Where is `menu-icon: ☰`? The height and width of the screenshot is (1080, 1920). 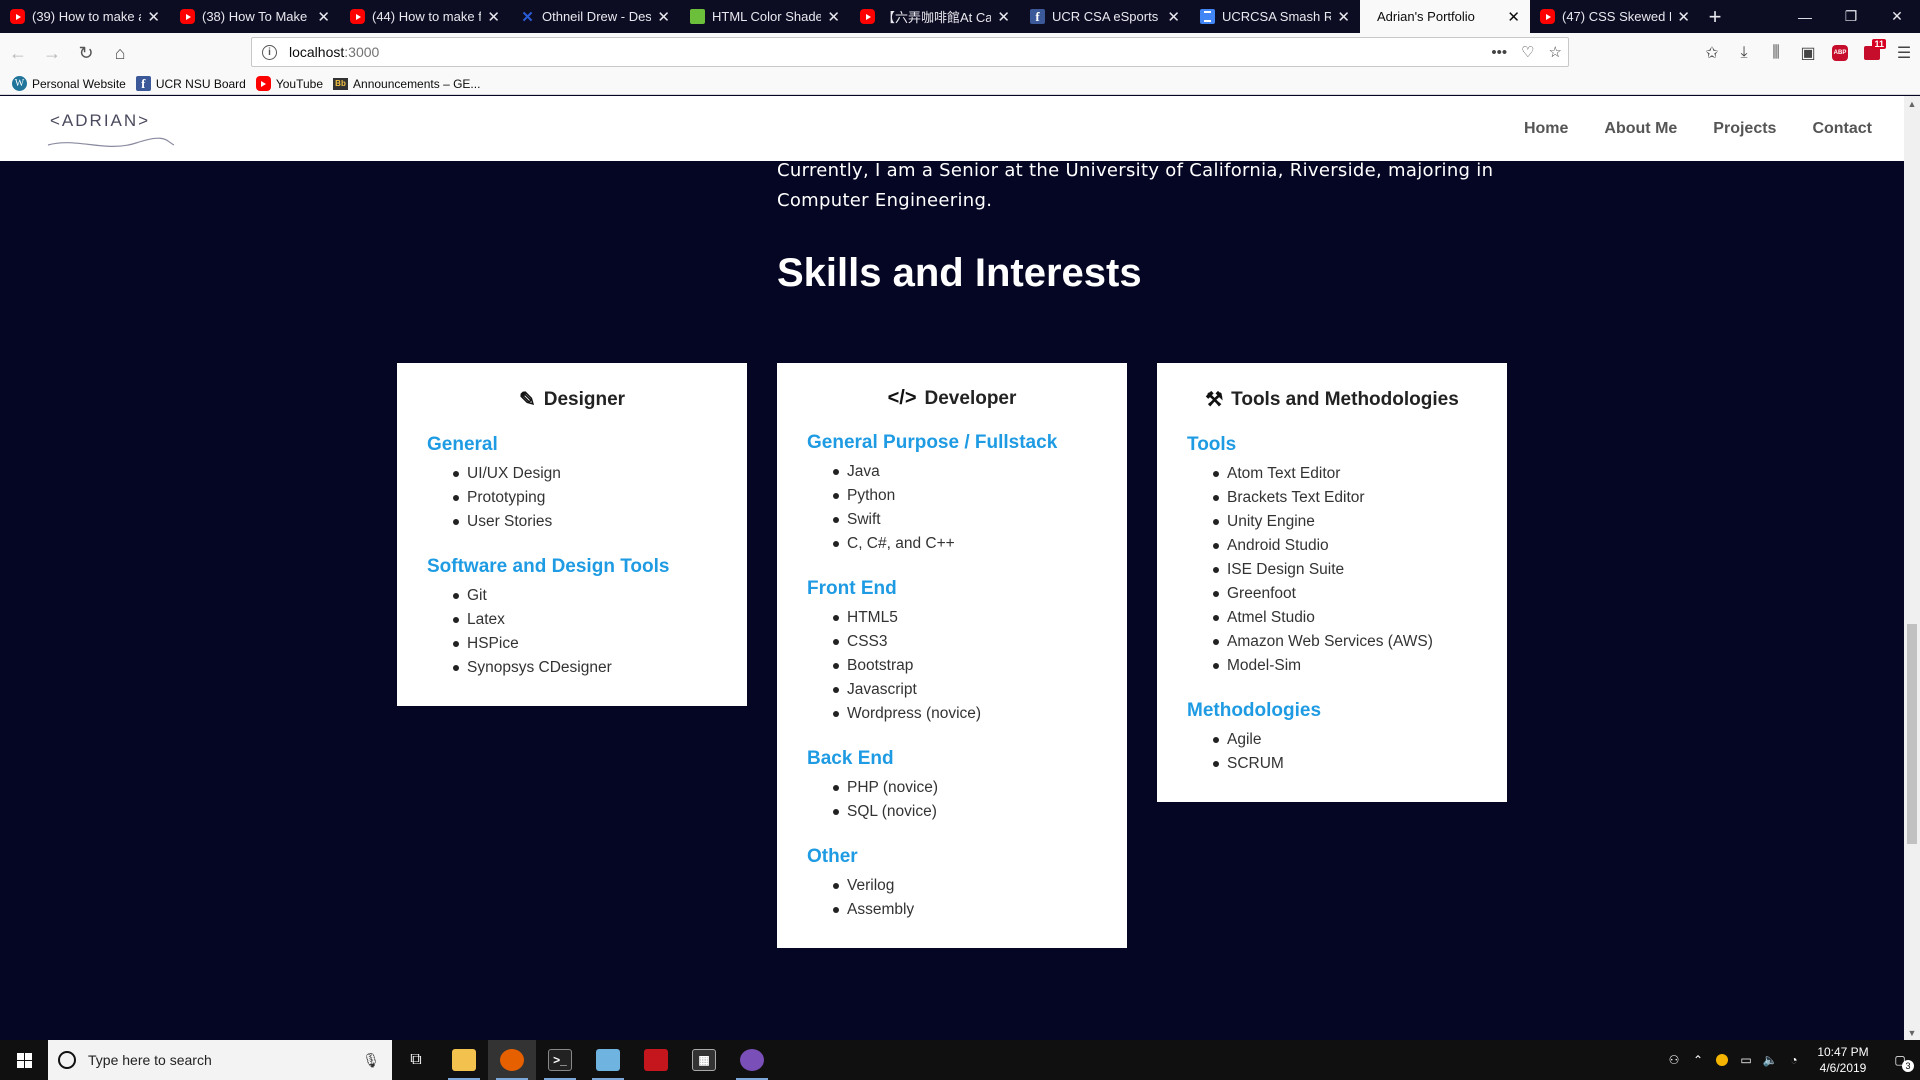 menu-icon: ☰ is located at coordinates (1904, 53).